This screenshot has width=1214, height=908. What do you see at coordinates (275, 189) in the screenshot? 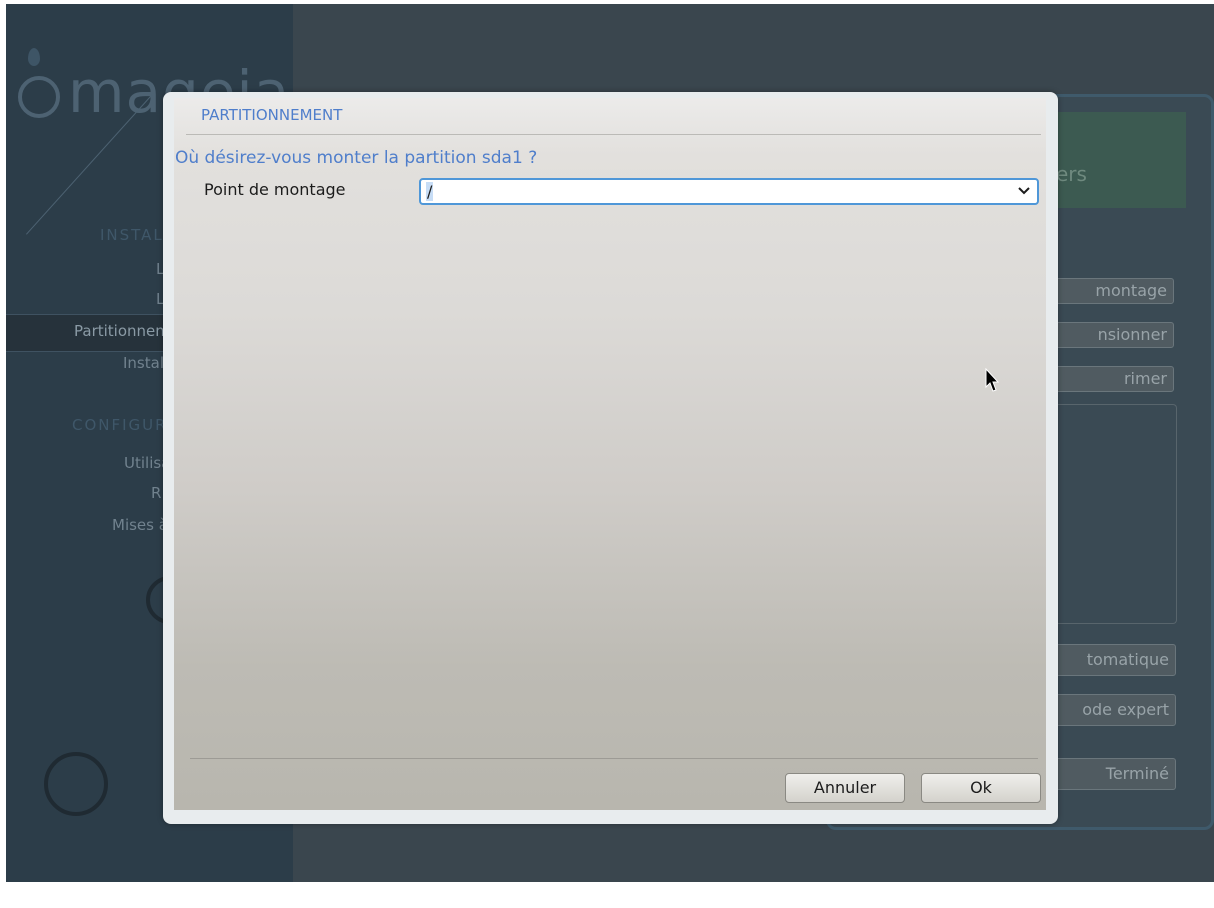
I see `mount-point-label: Point de montage` at bounding box center [275, 189].